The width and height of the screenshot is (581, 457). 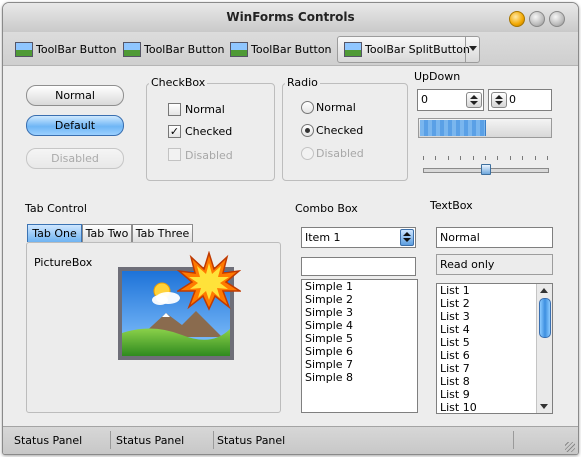 I want to click on list-item: List 7, so click(x=494, y=368).